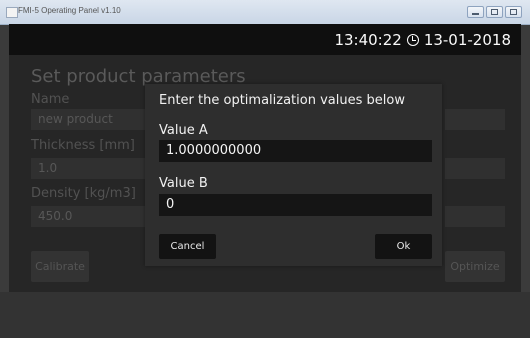 The height and width of the screenshot is (338, 530). What do you see at coordinates (368, 40) in the screenshot?
I see `time-text: 13:40:22` at bounding box center [368, 40].